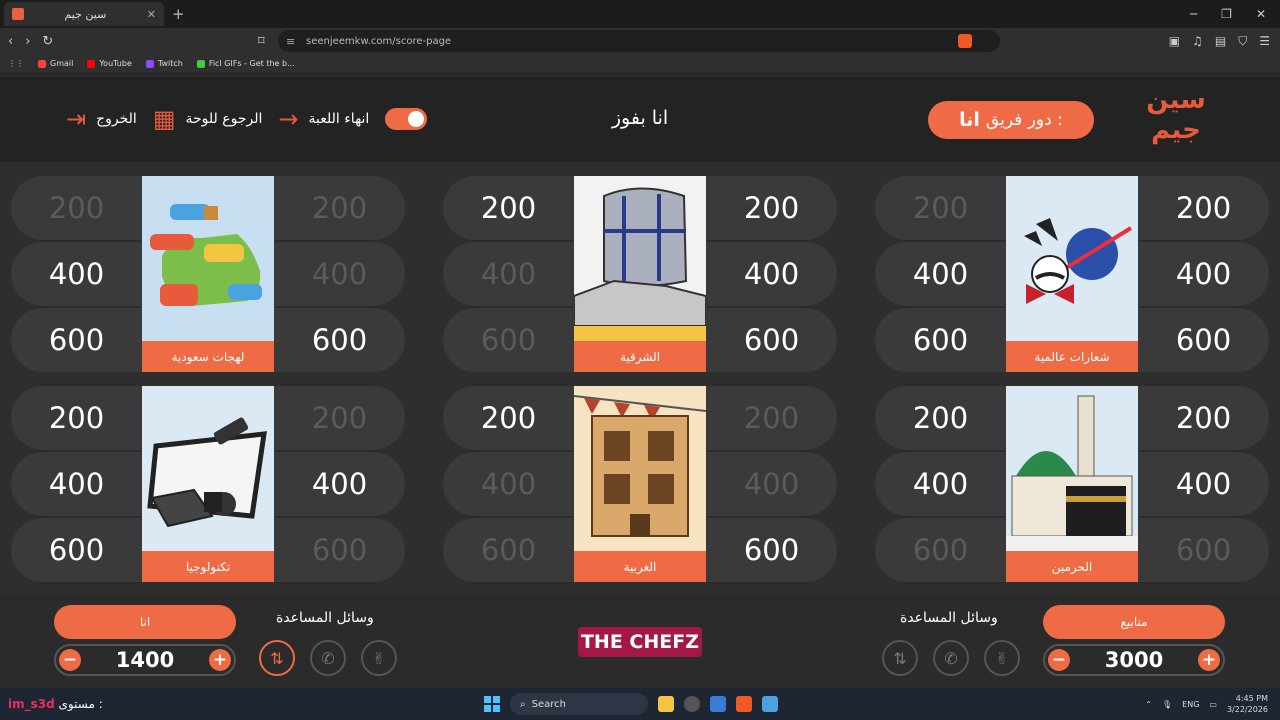 This screenshot has height=720, width=1280. Describe the element at coordinates (47, 41) in the screenshot. I see `reload-icon: ↻` at that location.